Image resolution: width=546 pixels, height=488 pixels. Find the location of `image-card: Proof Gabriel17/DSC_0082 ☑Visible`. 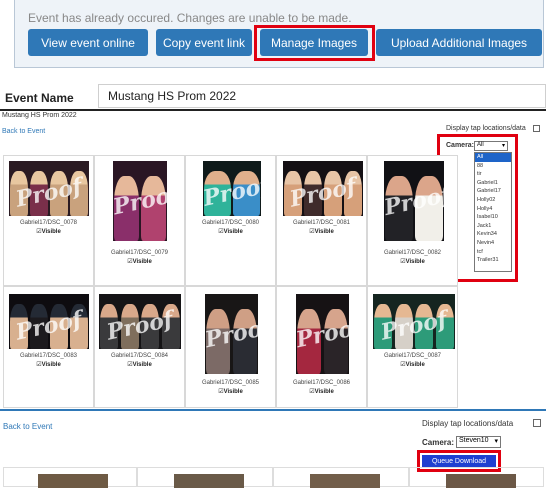

image-card: Proof Gabriel17/DSC_0082 ☑Visible is located at coordinates (412, 220).